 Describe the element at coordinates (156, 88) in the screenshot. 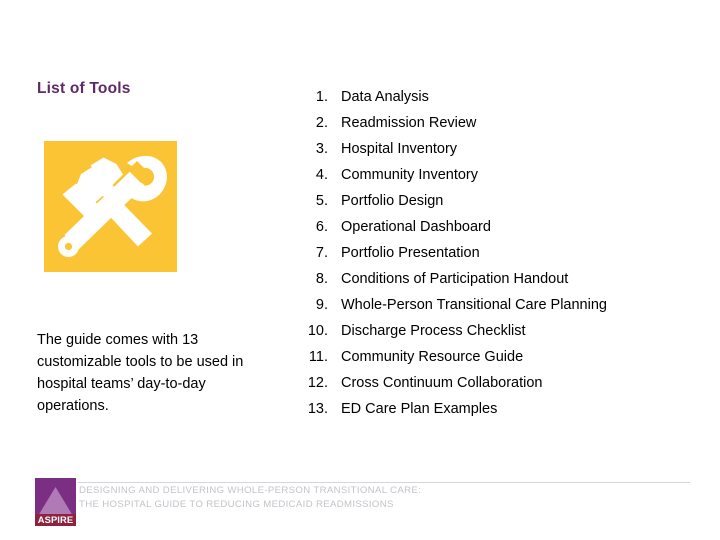

I see `left-column: List of Tools` at that location.